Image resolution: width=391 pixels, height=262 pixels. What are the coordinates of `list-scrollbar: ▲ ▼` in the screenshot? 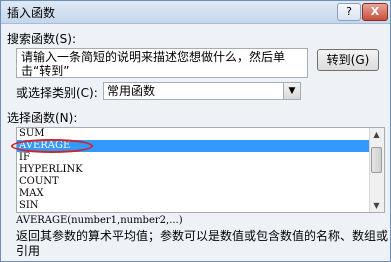 It's located at (376, 170).